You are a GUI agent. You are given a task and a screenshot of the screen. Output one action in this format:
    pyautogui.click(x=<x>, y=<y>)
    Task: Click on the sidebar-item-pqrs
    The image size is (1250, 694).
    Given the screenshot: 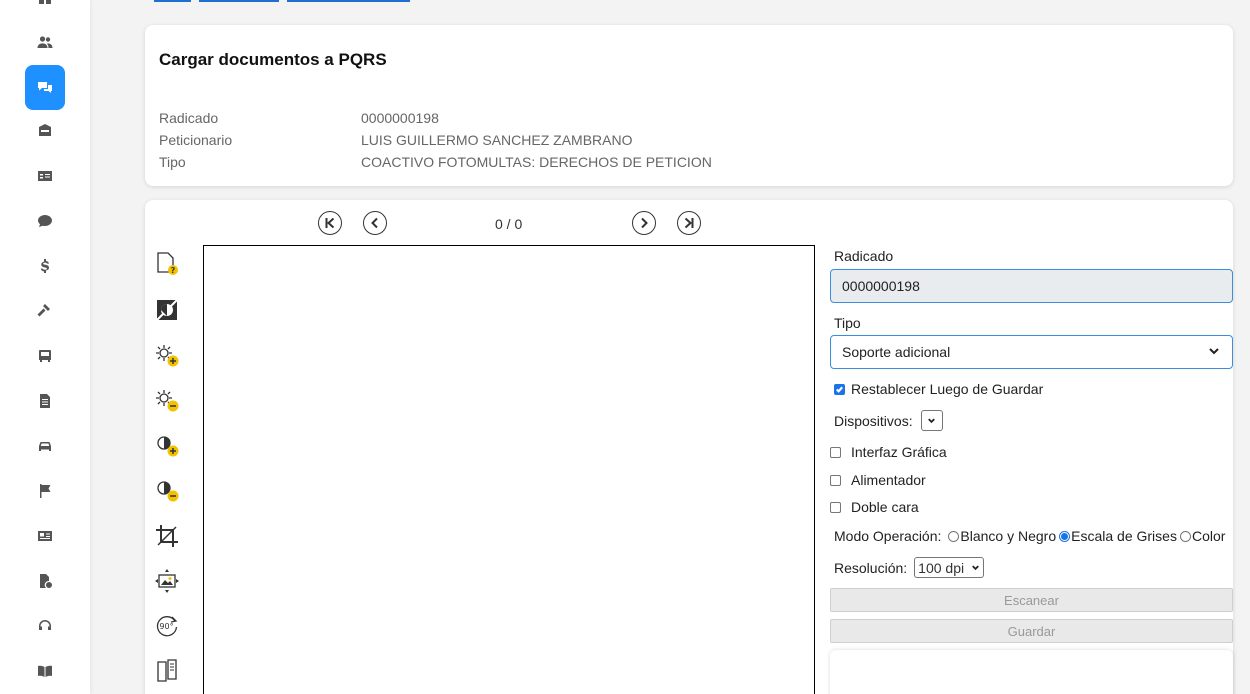 What is the action you would take?
    pyautogui.click(x=45, y=87)
    